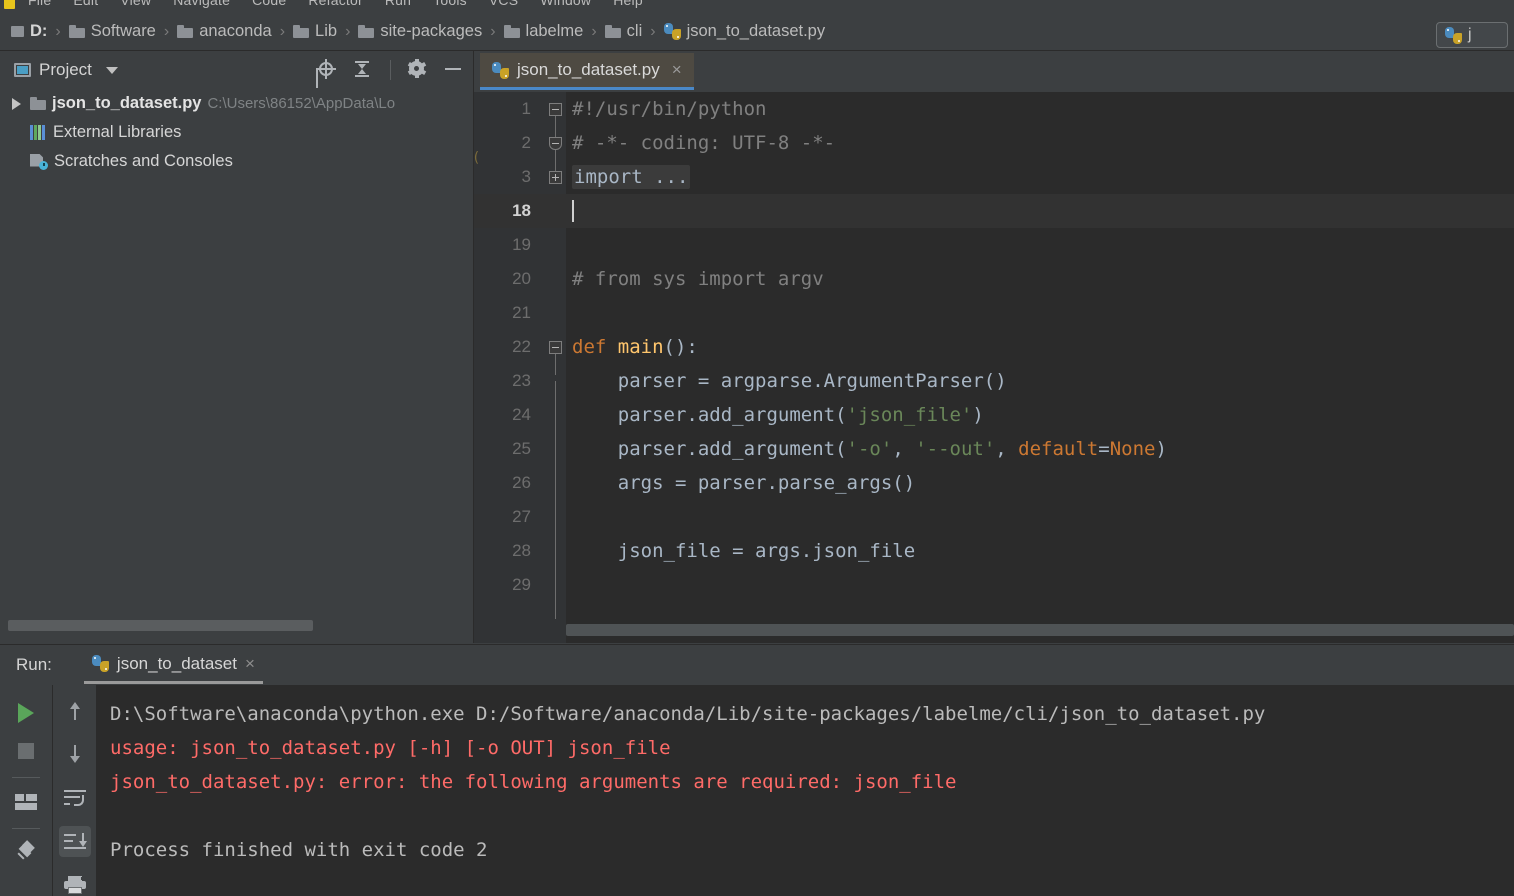 The height and width of the screenshot is (896, 1514). Describe the element at coordinates (628, 4) in the screenshot. I see `menu-item-help: Help` at that location.